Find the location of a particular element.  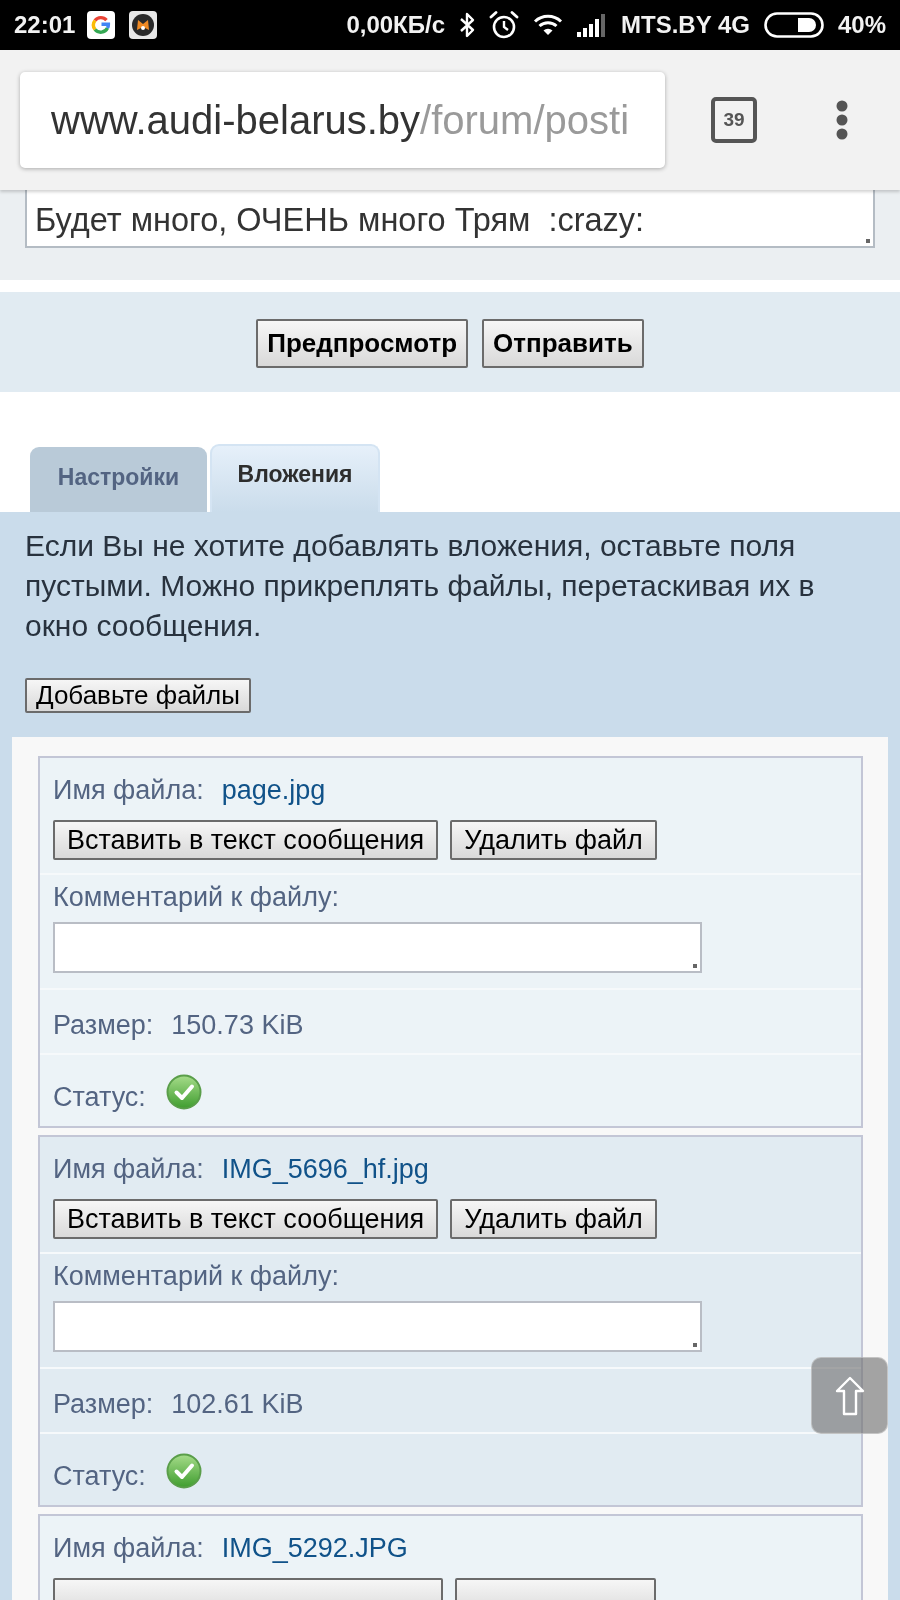

alarm-clock-icon is located at coordinates (504, 25).